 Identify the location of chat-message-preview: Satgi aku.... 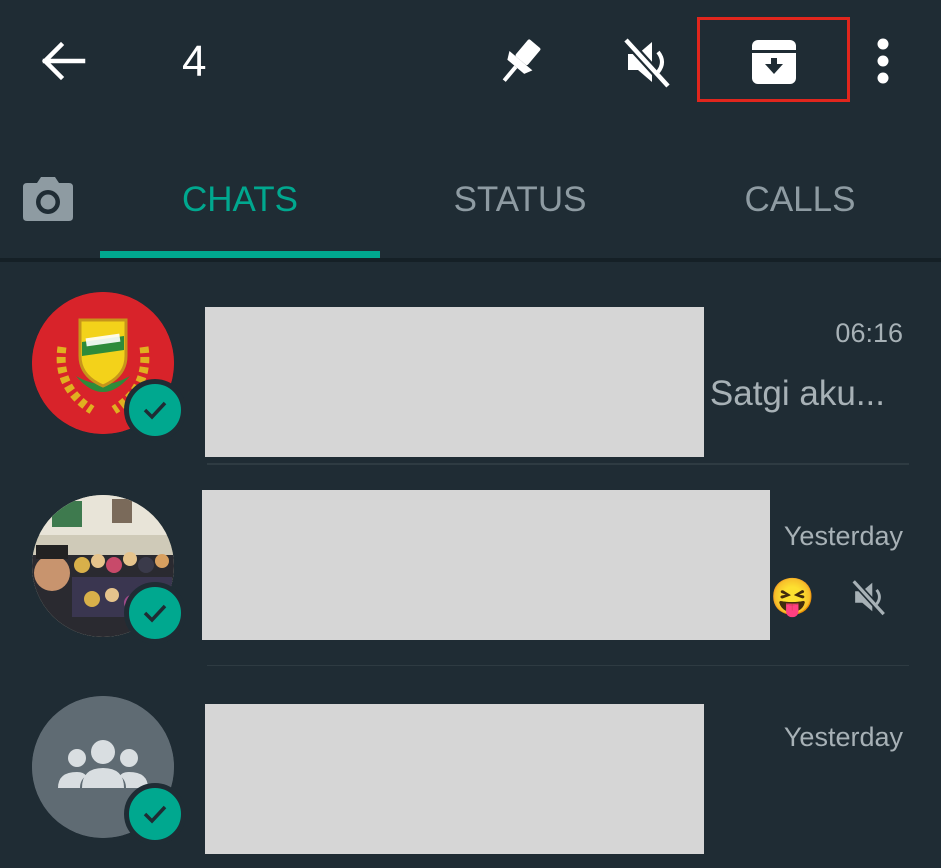
(797, 393).